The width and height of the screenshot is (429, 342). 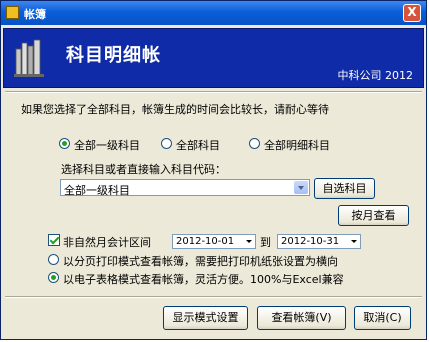 What do you see at coordinates (166, 143) in the screenshot?
I see `scope-radio-all` at bounding box center [166, 143].